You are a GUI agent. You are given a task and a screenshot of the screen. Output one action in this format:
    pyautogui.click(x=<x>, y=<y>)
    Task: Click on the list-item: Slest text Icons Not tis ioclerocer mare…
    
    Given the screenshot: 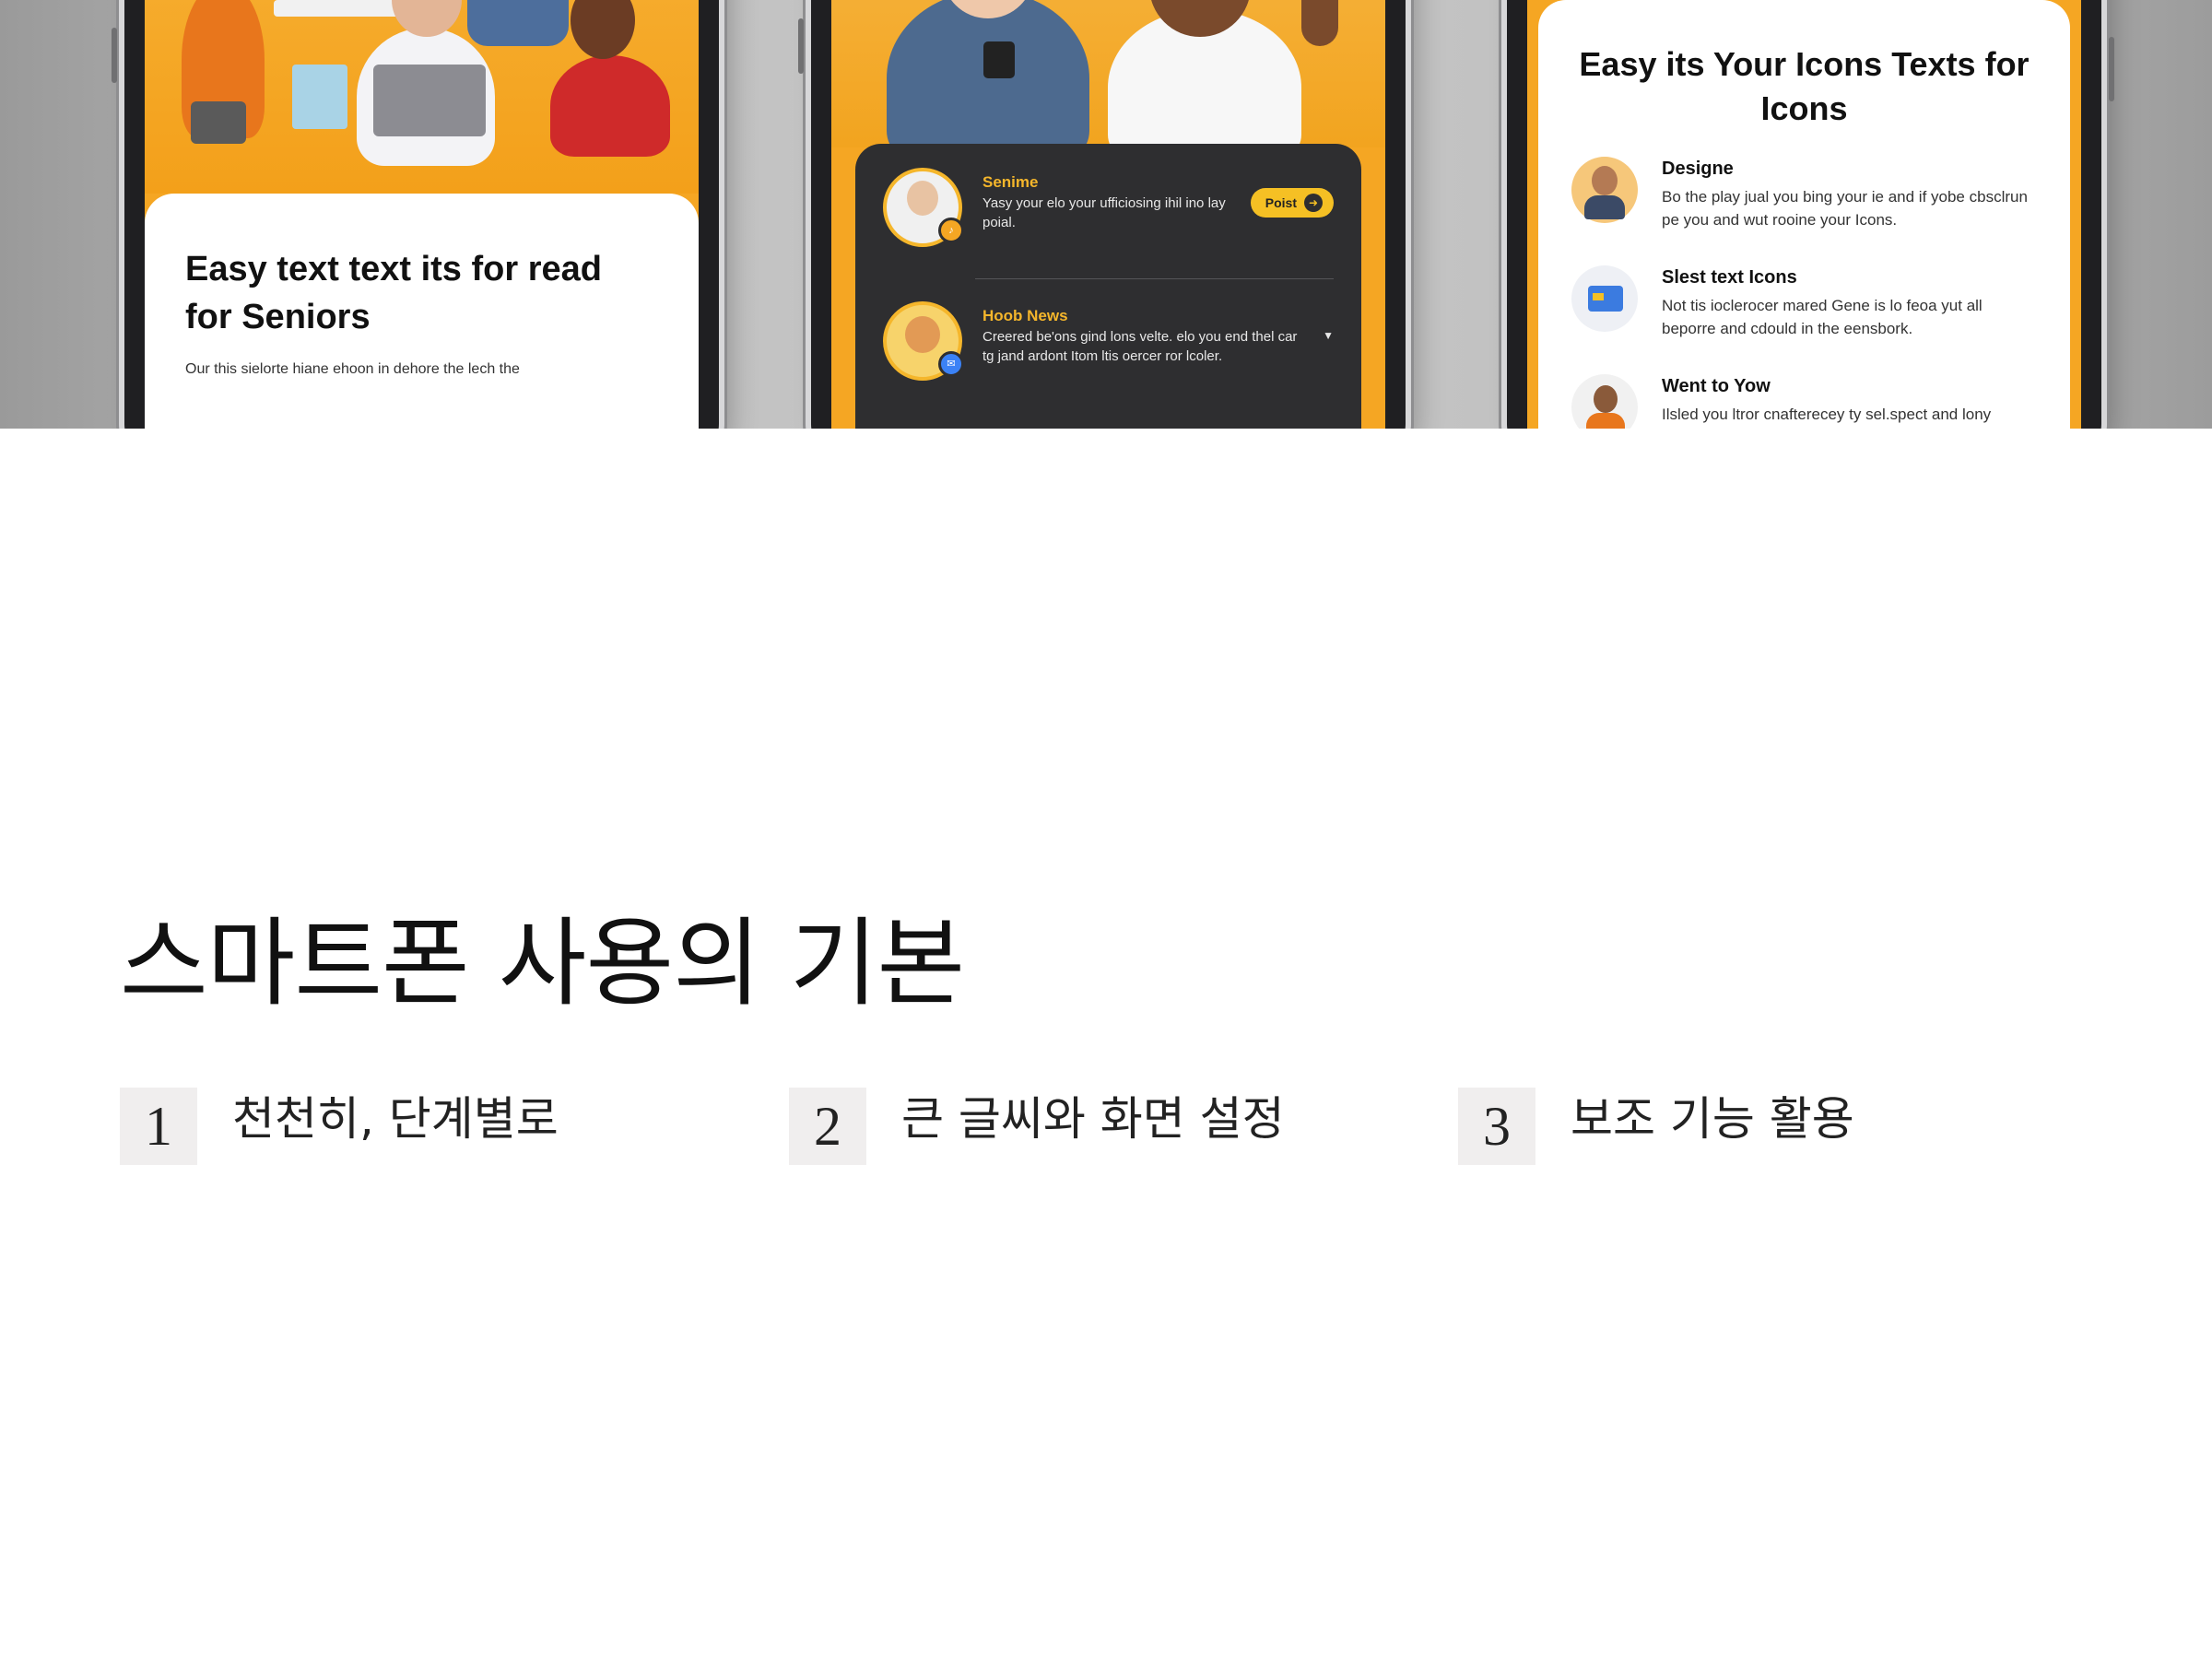 What is the action you would take?
    pyautogui.click(x=1804, y=319)
    